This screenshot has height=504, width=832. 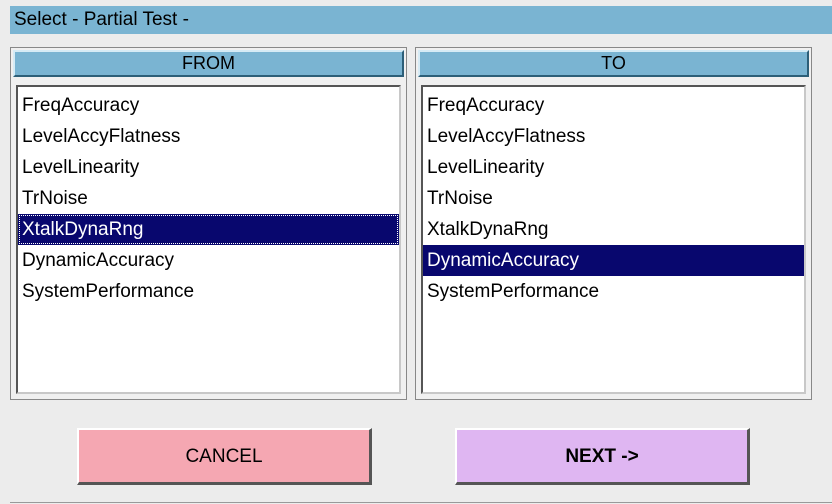 I want to click on to-item-levelaccyflatness: LevelAccyFlatness, so click(x=613, y=136).